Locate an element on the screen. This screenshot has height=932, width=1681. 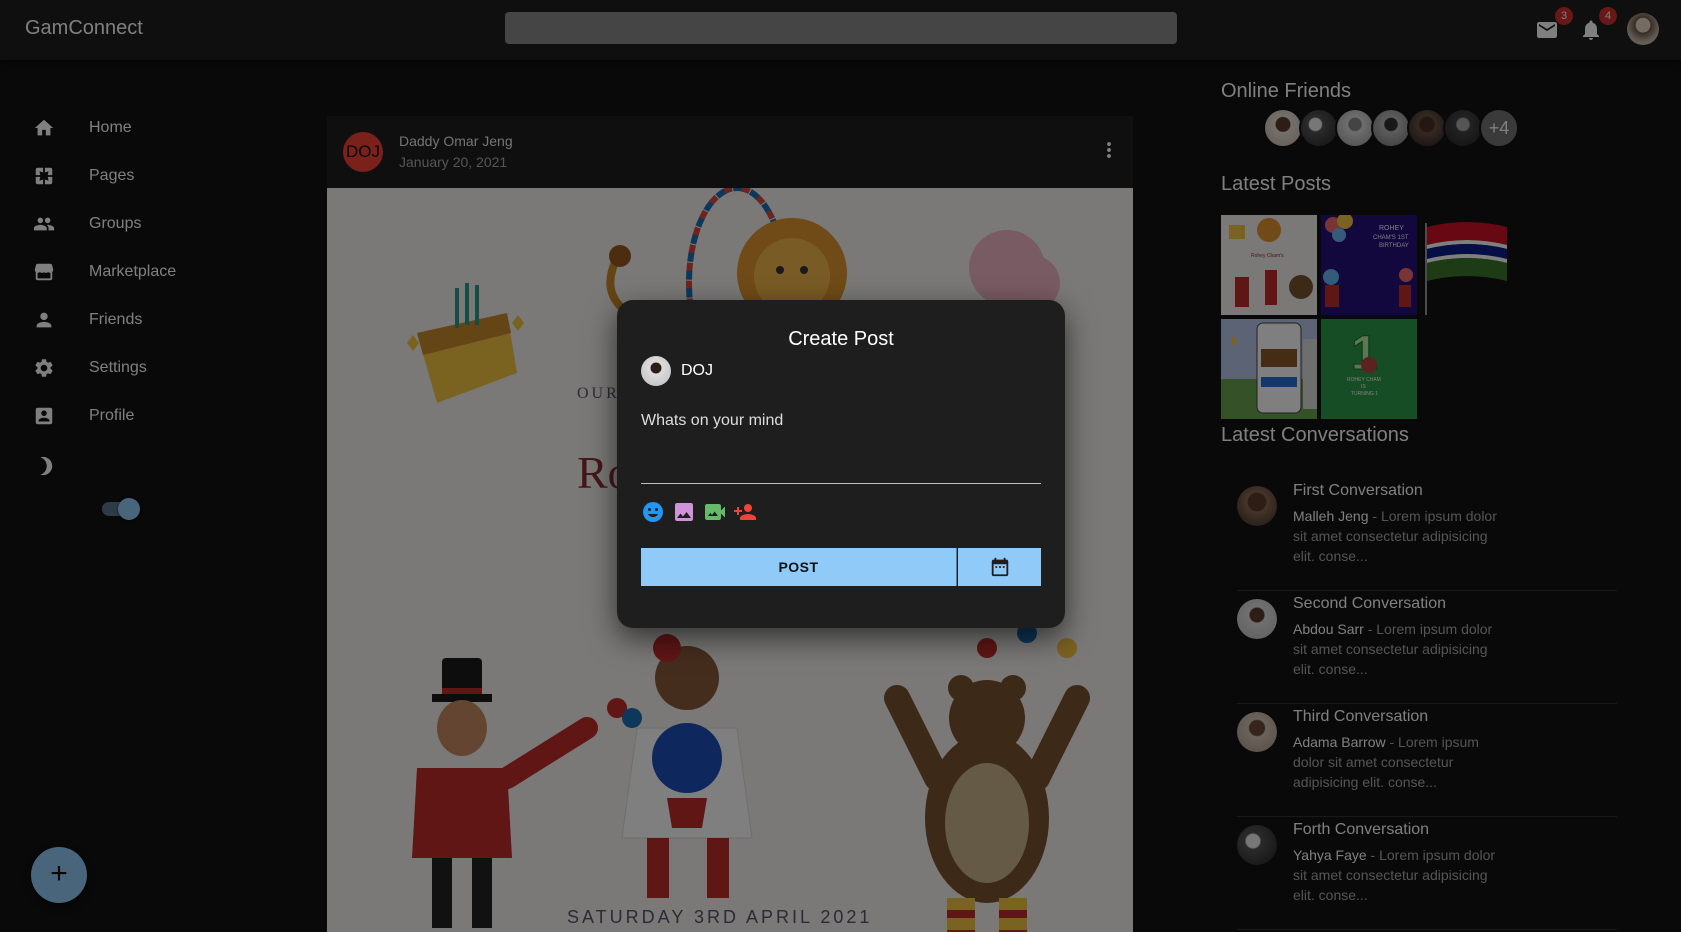
modal-user-avatar is located at coordinates (656, 371).